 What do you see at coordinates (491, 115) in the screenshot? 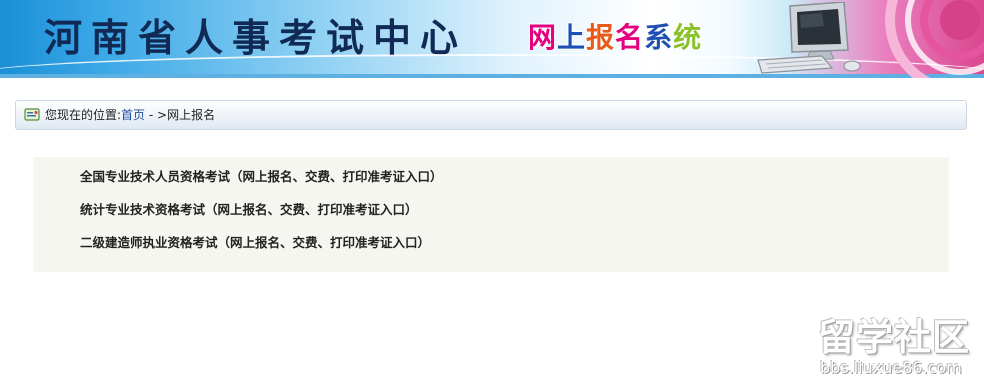
I see `breadcrumb: 您现在的位置:首页 - >网上报名` at bounding box center [491, 115].